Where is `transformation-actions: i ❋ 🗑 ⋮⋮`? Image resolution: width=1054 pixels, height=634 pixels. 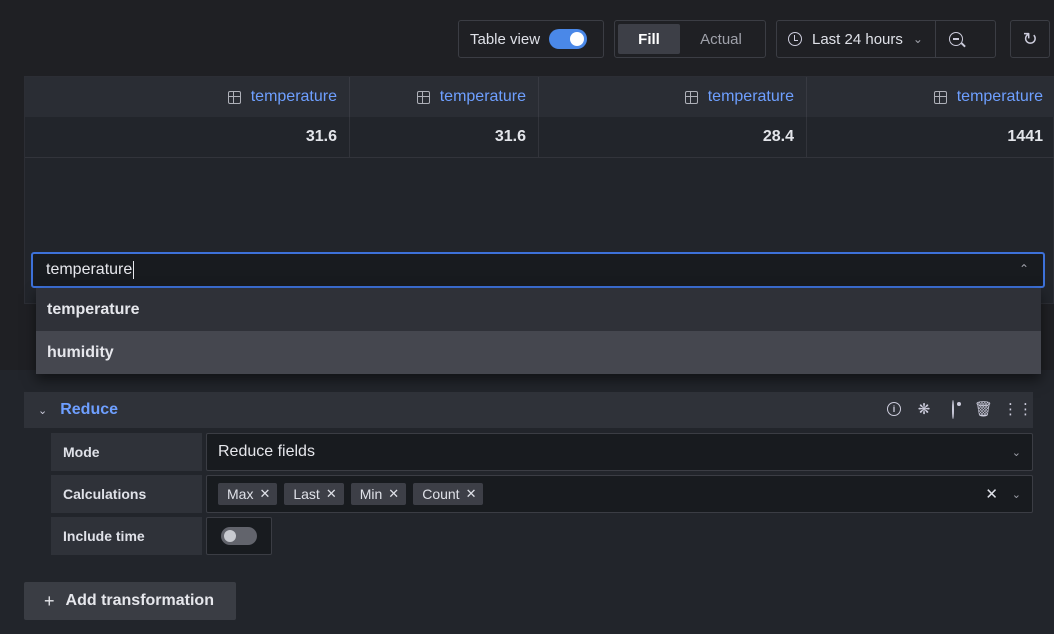
transformation-actions: i ❋ 🗑 ⋮⋮ is located at coordinates (953, 409).